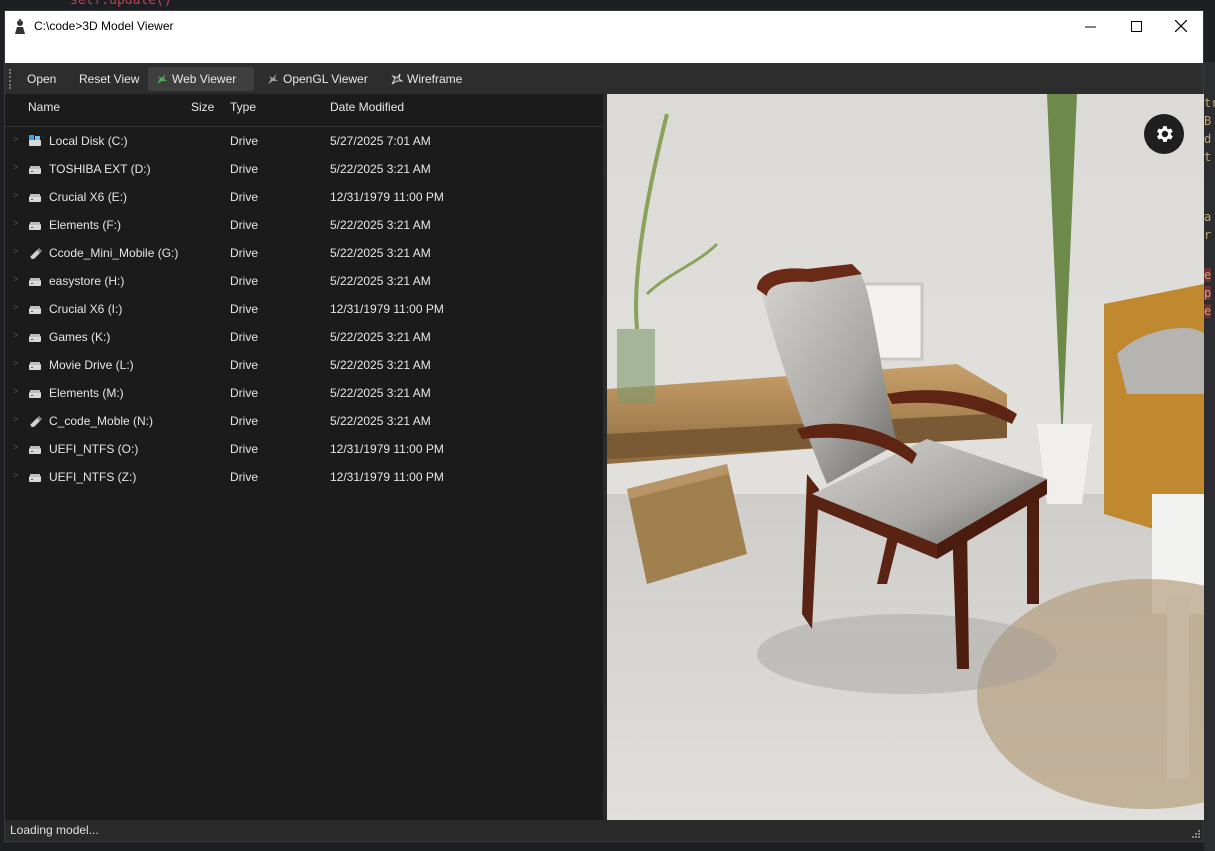  Describe the element at coordinates (304, 421) in the screenshot. I see `table-row: > C_code_Moble (N:) Drive 5/22/2025 3:21 AM` at that location.